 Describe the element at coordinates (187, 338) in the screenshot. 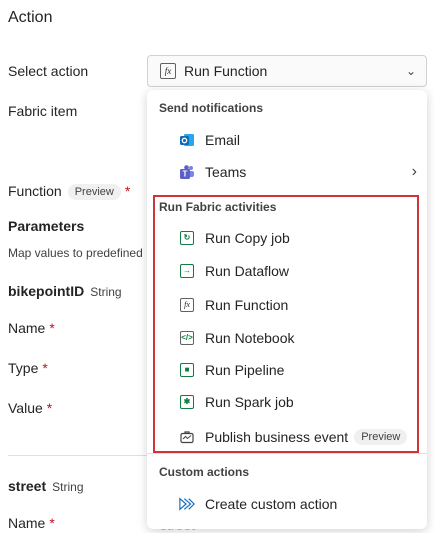

I see `notebook-icon: </>` at that location.